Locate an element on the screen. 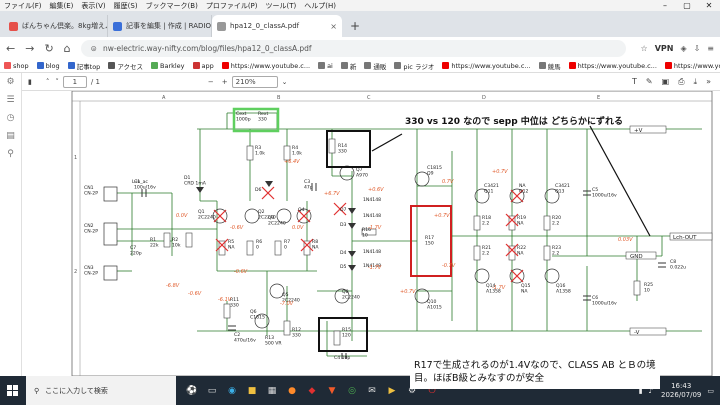 This screenshot has width=720, height=405. bookmark-item: 通販 is located at coordinates (375, 66).